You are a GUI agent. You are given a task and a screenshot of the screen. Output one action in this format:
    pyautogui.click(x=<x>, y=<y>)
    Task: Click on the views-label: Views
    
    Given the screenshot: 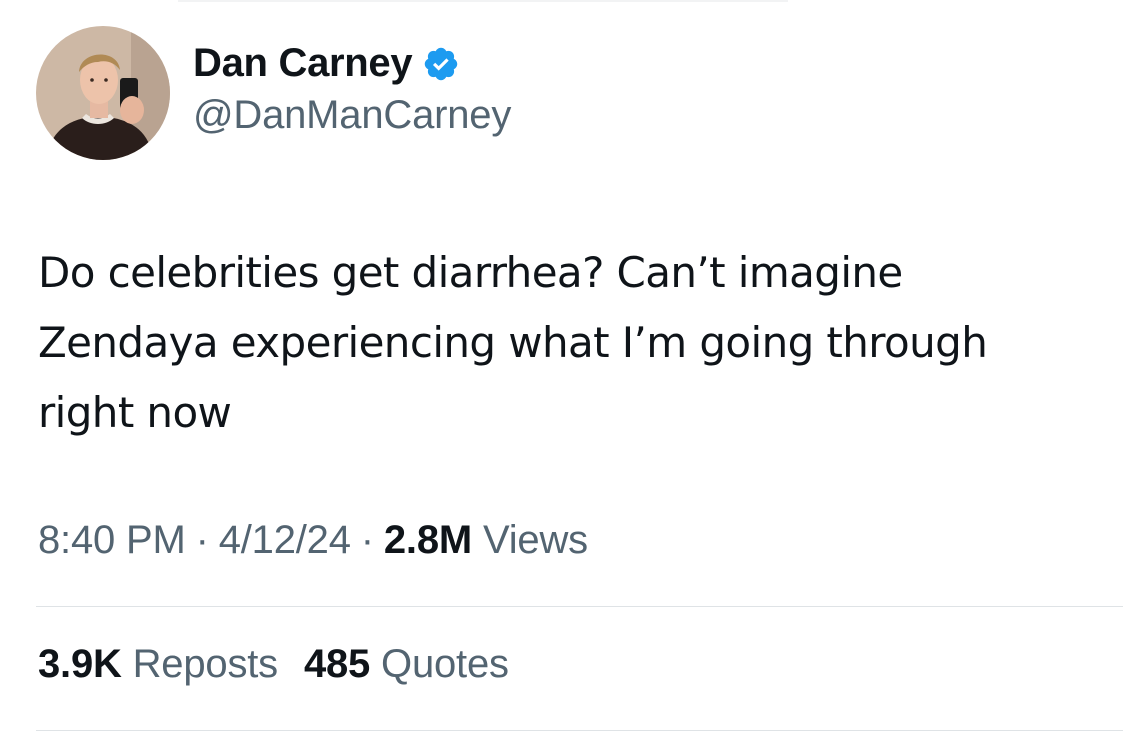 What is the action you would take?
    pyautogui.click(x=535, y=540)
    